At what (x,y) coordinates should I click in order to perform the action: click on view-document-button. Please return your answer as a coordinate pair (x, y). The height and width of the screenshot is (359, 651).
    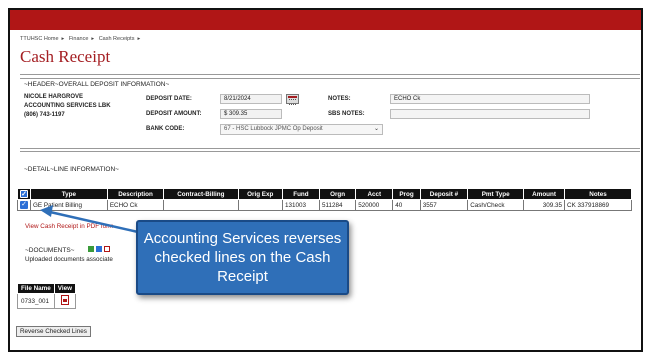
    Looking at the image, I should click on (65, 301).